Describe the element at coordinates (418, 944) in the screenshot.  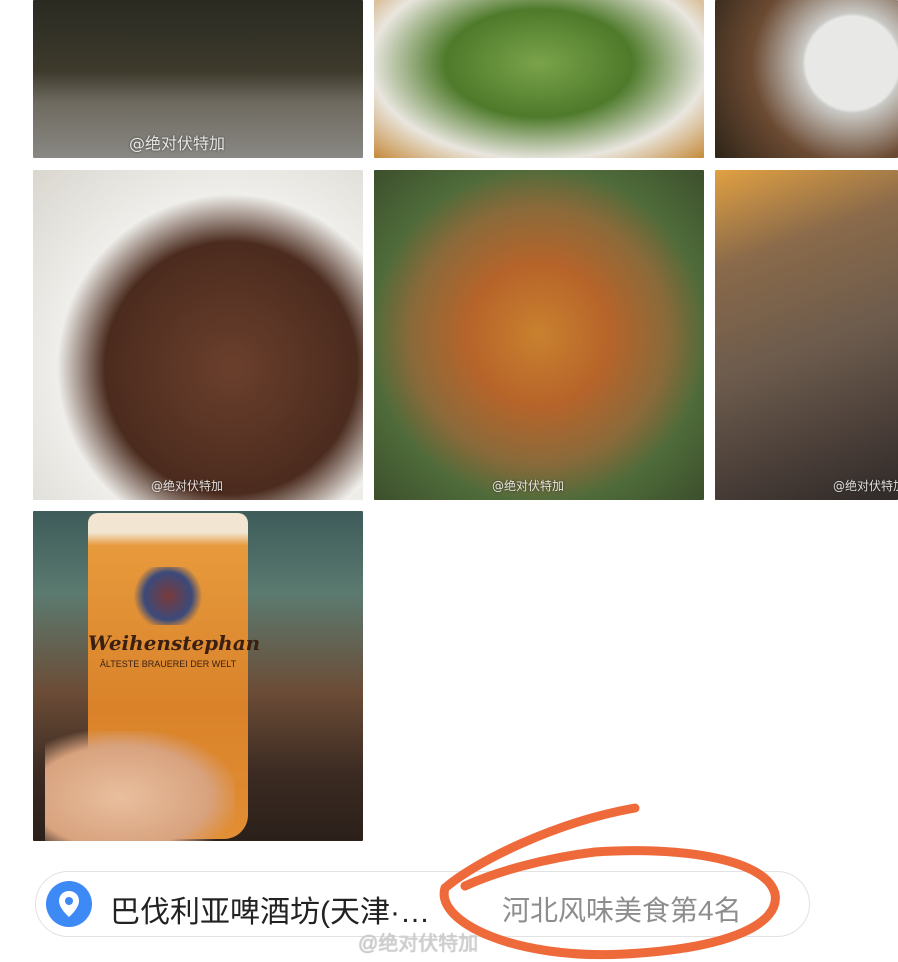
I see `bottom-watermark: @绝对伏特加` at that location.